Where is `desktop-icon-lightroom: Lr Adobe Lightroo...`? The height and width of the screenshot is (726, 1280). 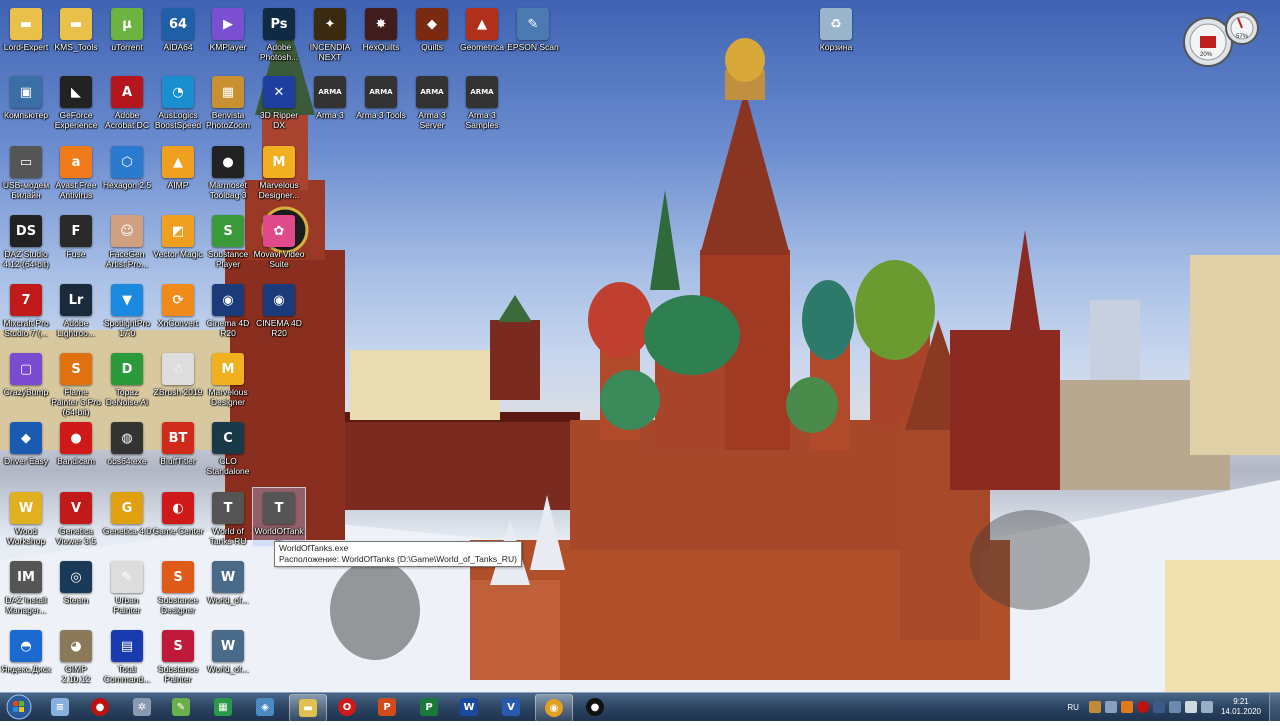 desktop-icon-lightroom: Lr Adobe Lightroo... is located at coordinates (76, 309).